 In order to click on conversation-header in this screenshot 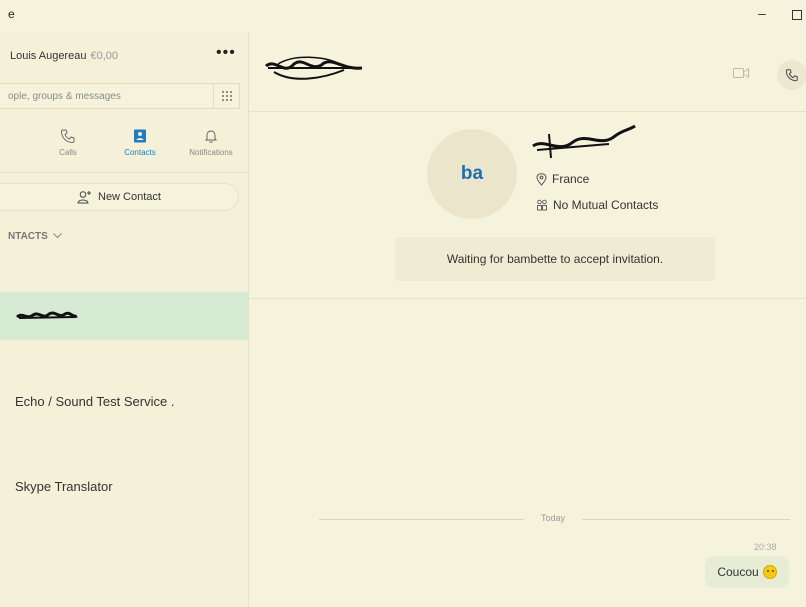, I will do `click(527, 72)`.